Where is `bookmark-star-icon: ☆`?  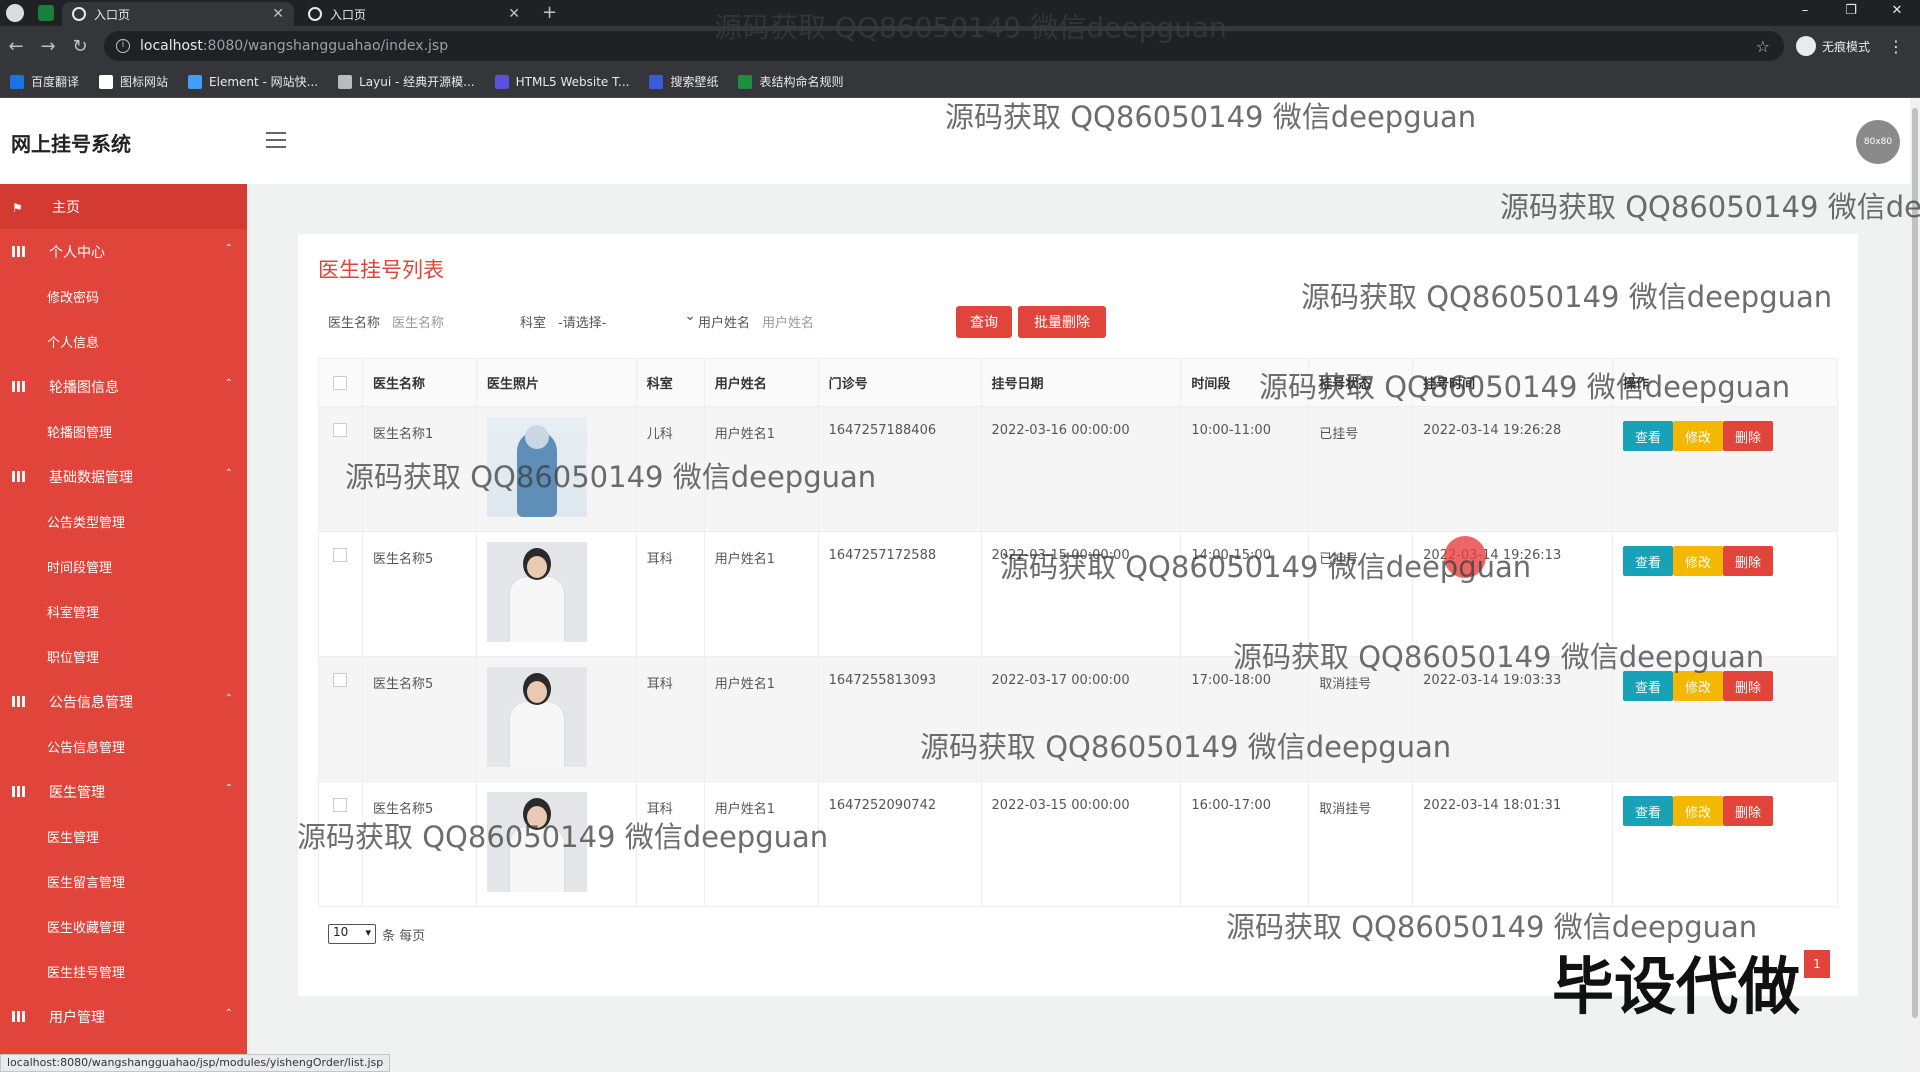 bookmark-star-icon: ☆ is located at coordinates (1763, 46).